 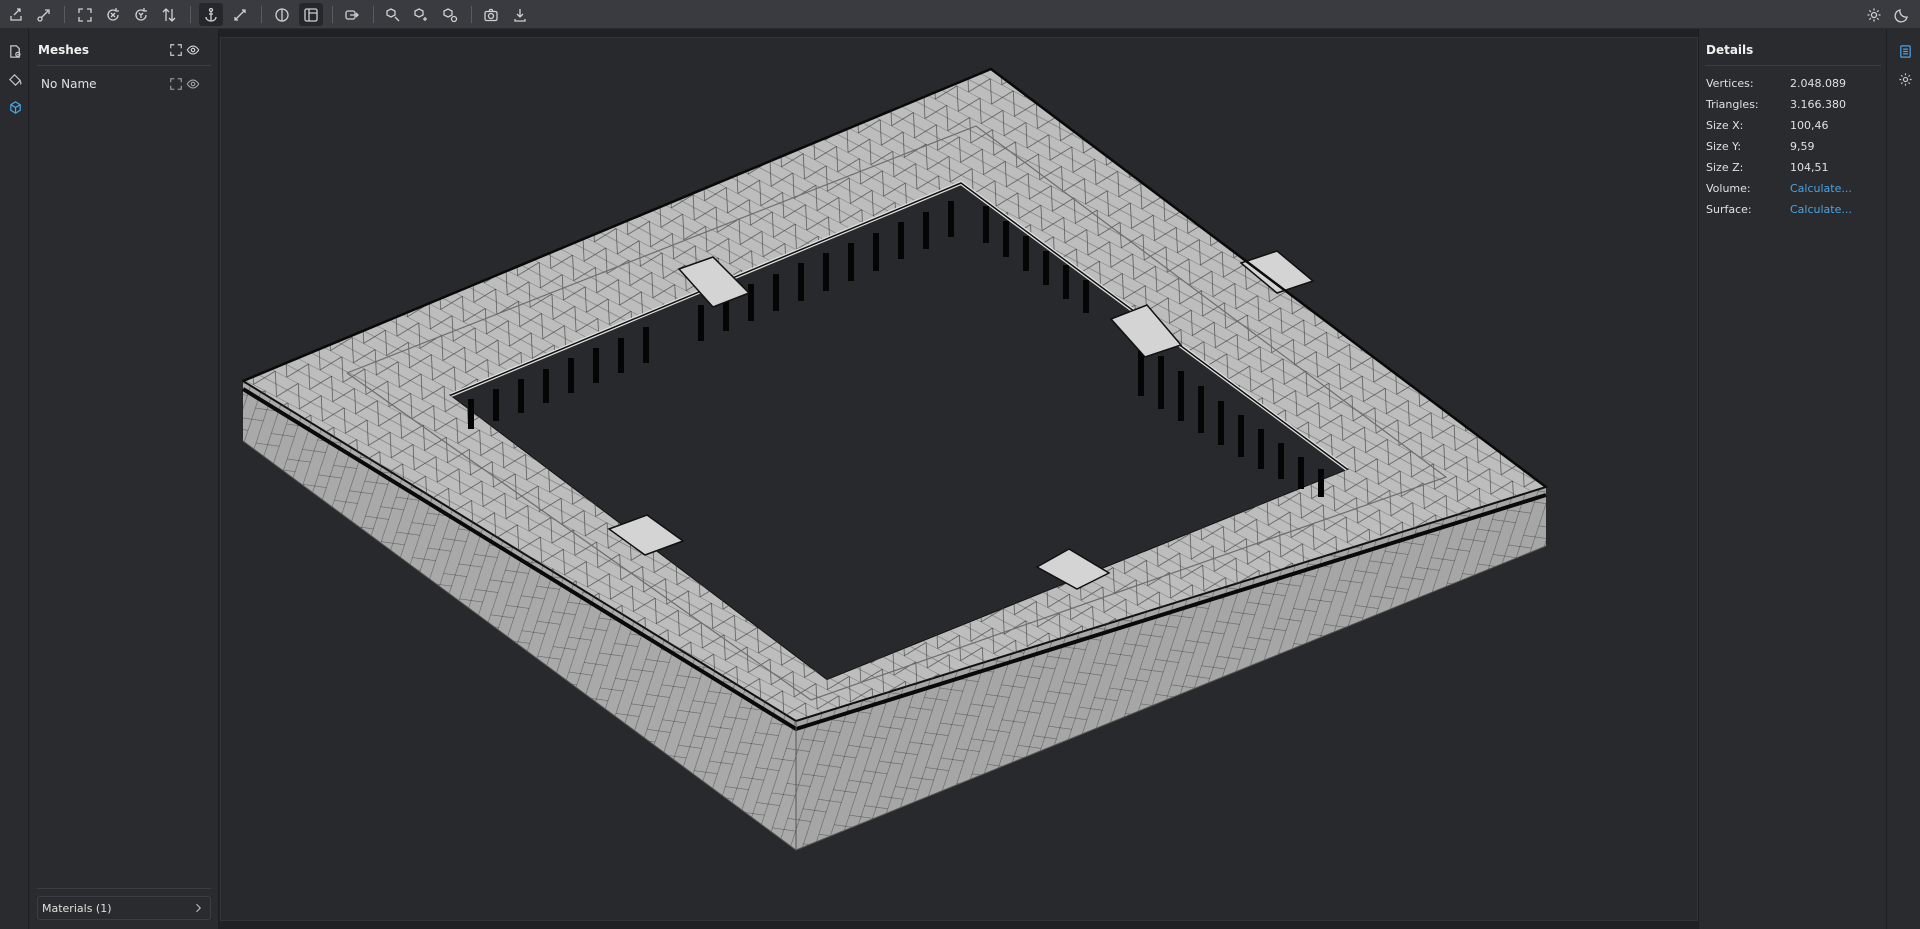 I want to click on settings-icon, so click(x=1905, y=79).